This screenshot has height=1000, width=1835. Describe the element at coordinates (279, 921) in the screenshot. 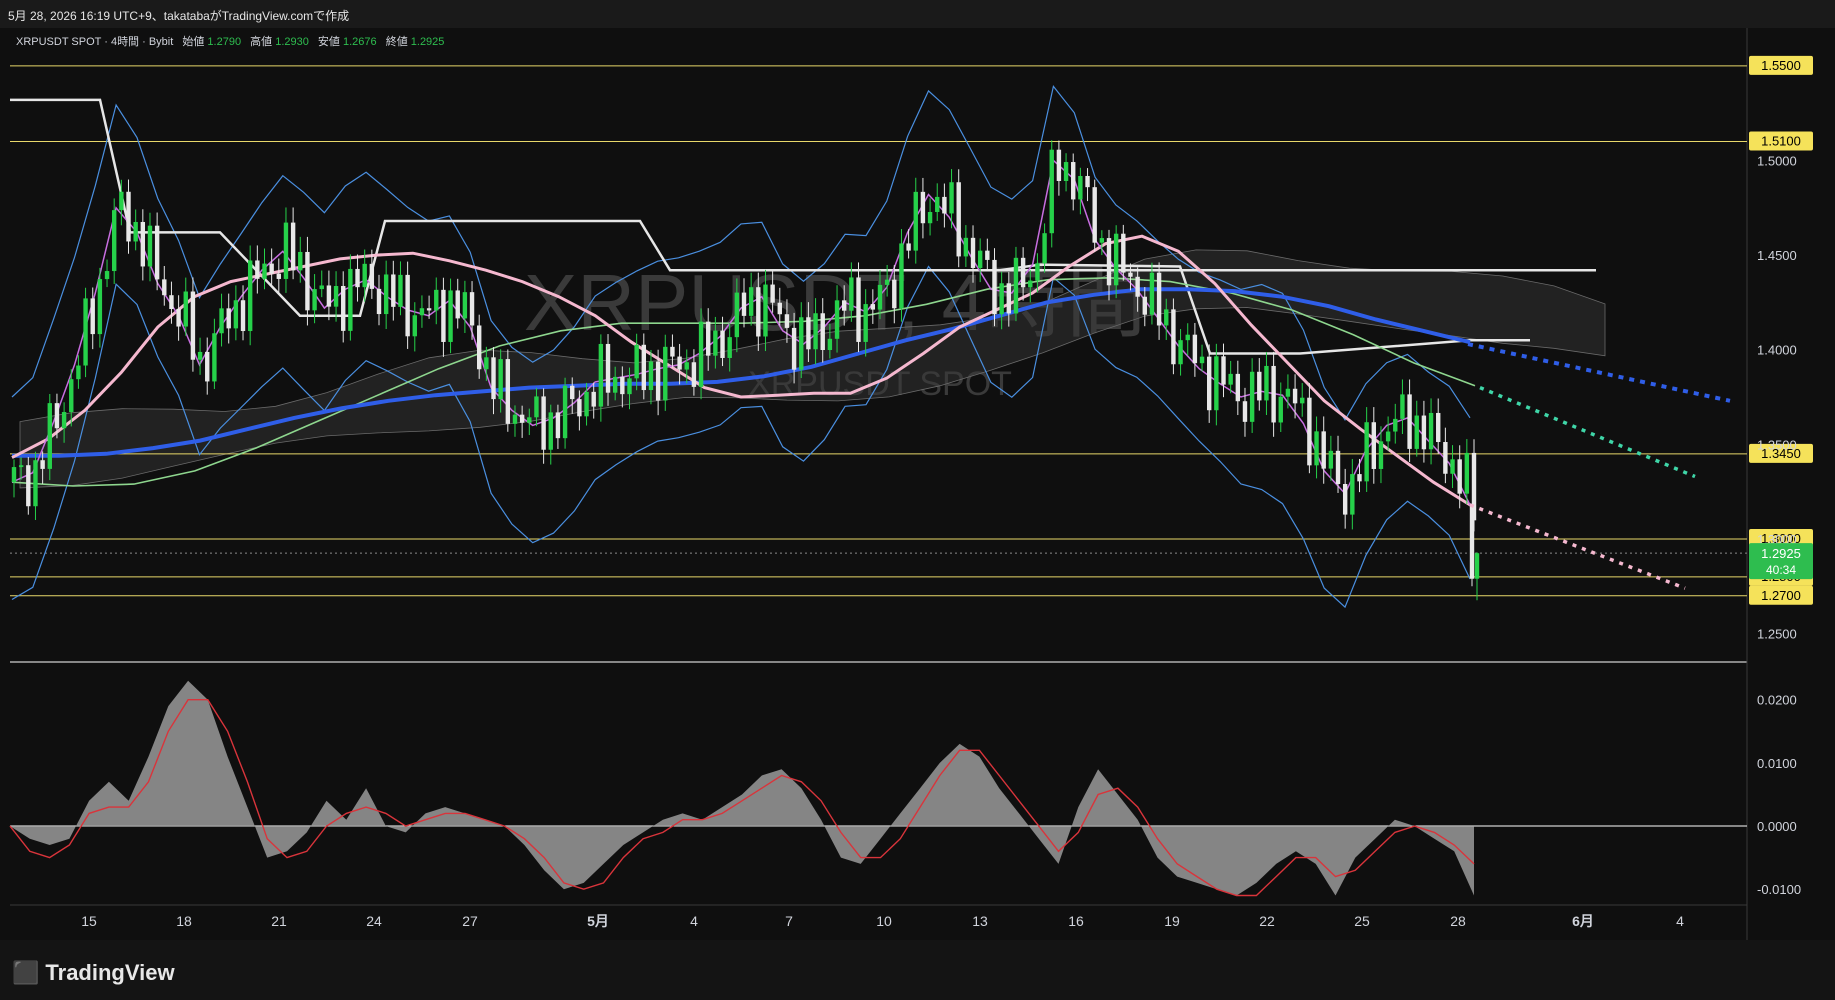

I see `time-tick-label: 21` at that location.